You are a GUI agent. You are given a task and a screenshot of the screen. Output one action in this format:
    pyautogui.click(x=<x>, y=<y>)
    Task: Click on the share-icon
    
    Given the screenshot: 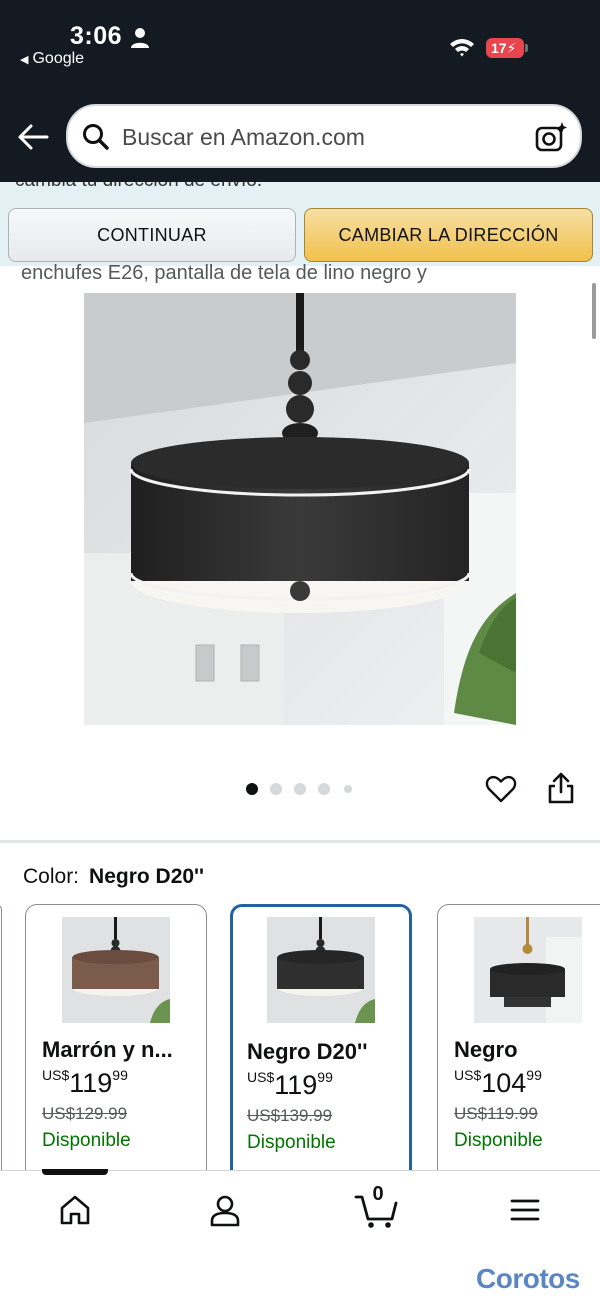 What is the action you would take?
    pyautogui.click(x=561, y=788)
    